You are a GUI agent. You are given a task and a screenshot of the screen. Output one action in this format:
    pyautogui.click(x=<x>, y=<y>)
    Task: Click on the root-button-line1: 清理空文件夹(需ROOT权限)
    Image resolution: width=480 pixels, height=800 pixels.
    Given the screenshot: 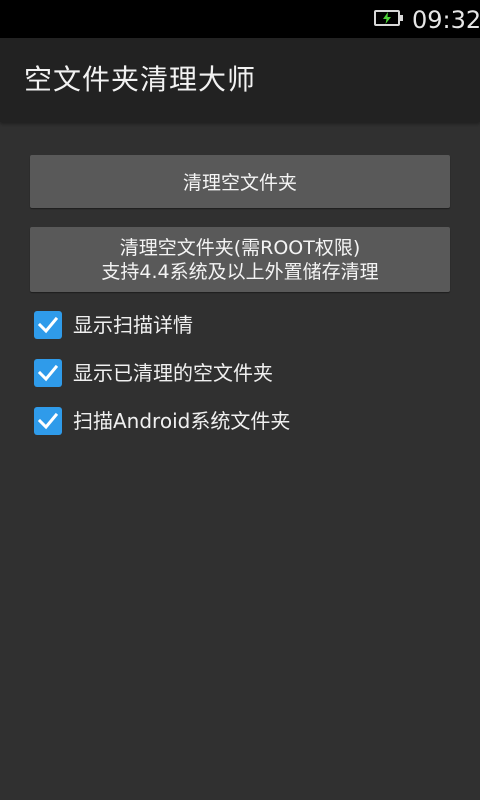 What is the action you would take?
    pyautogui.click(x=240, y=247)
    